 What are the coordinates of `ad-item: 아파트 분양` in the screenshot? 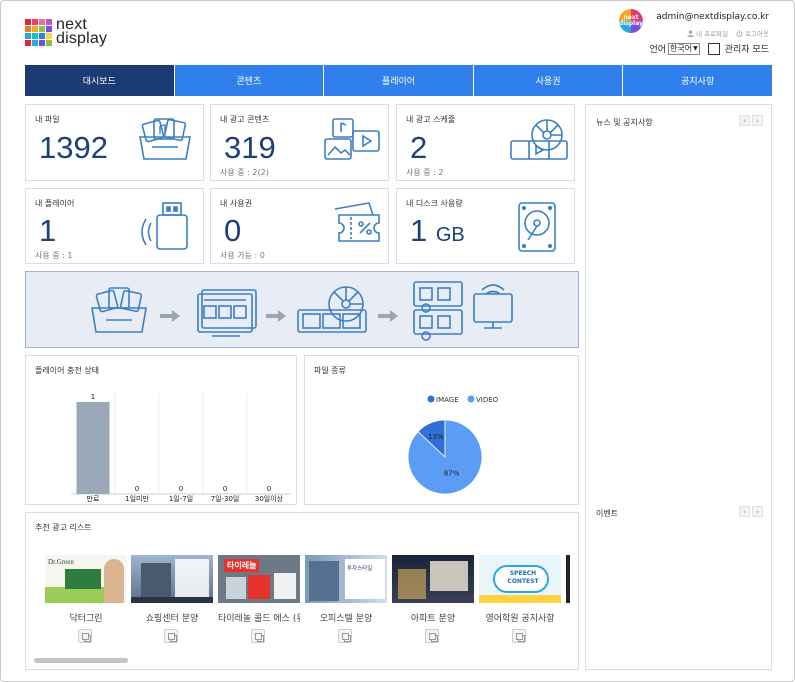 It's located at (433, 599).